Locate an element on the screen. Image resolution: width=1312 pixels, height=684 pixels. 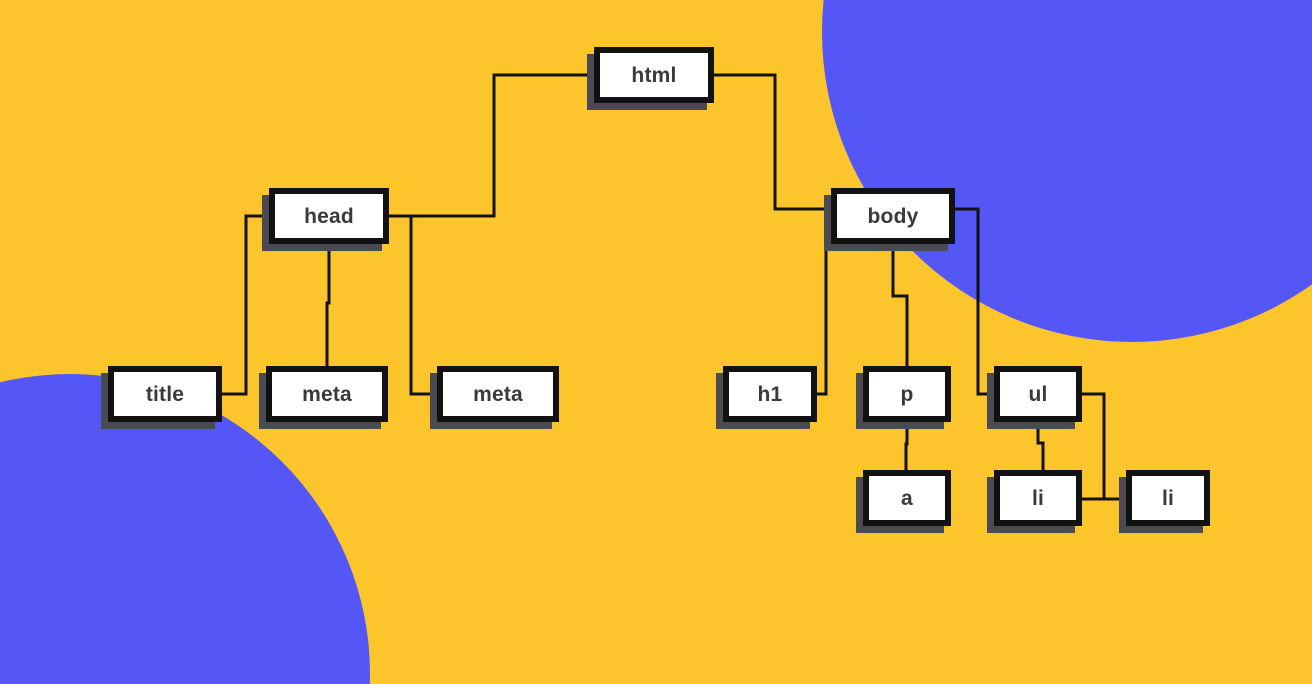
node-label: title is located at coordinates (165, 394).